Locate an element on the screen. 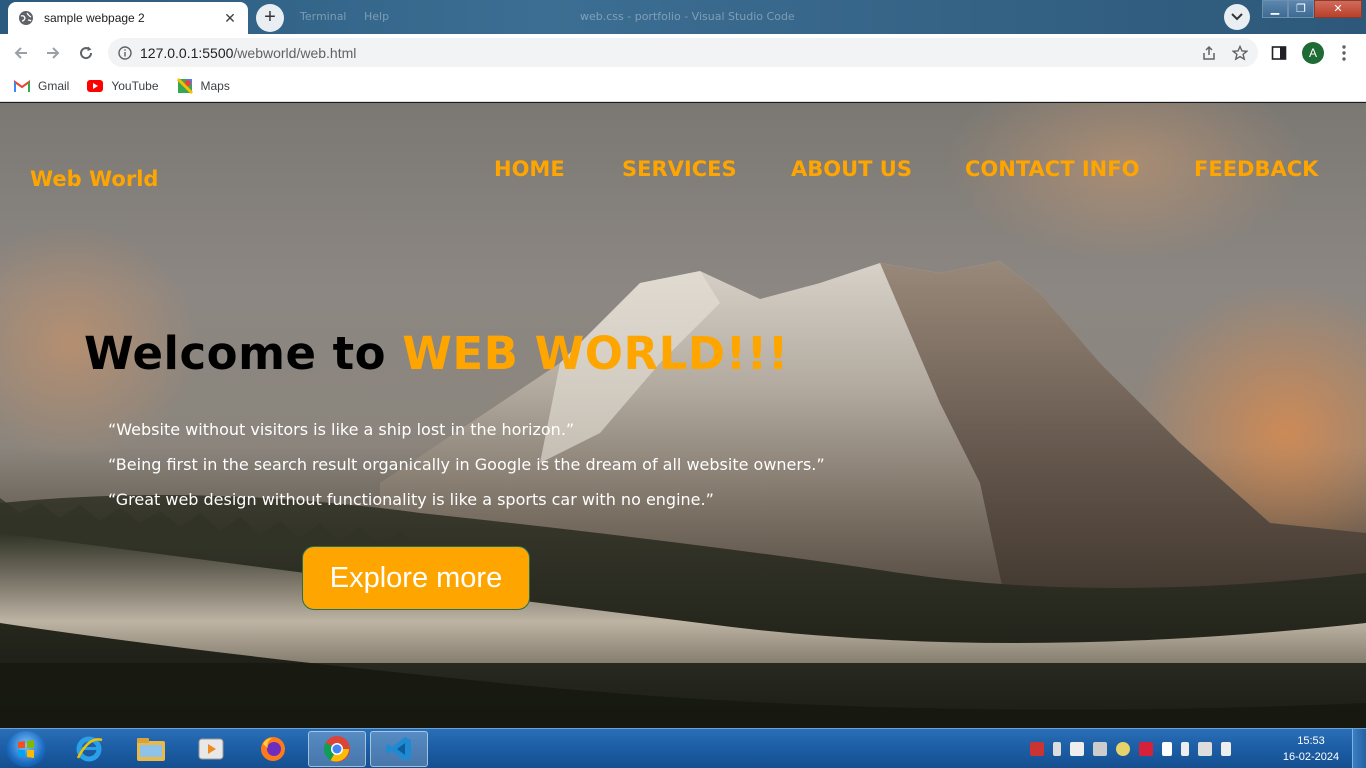 The image size is (1366, 768). arrow-left-icon is located at coordinates (20, 53).